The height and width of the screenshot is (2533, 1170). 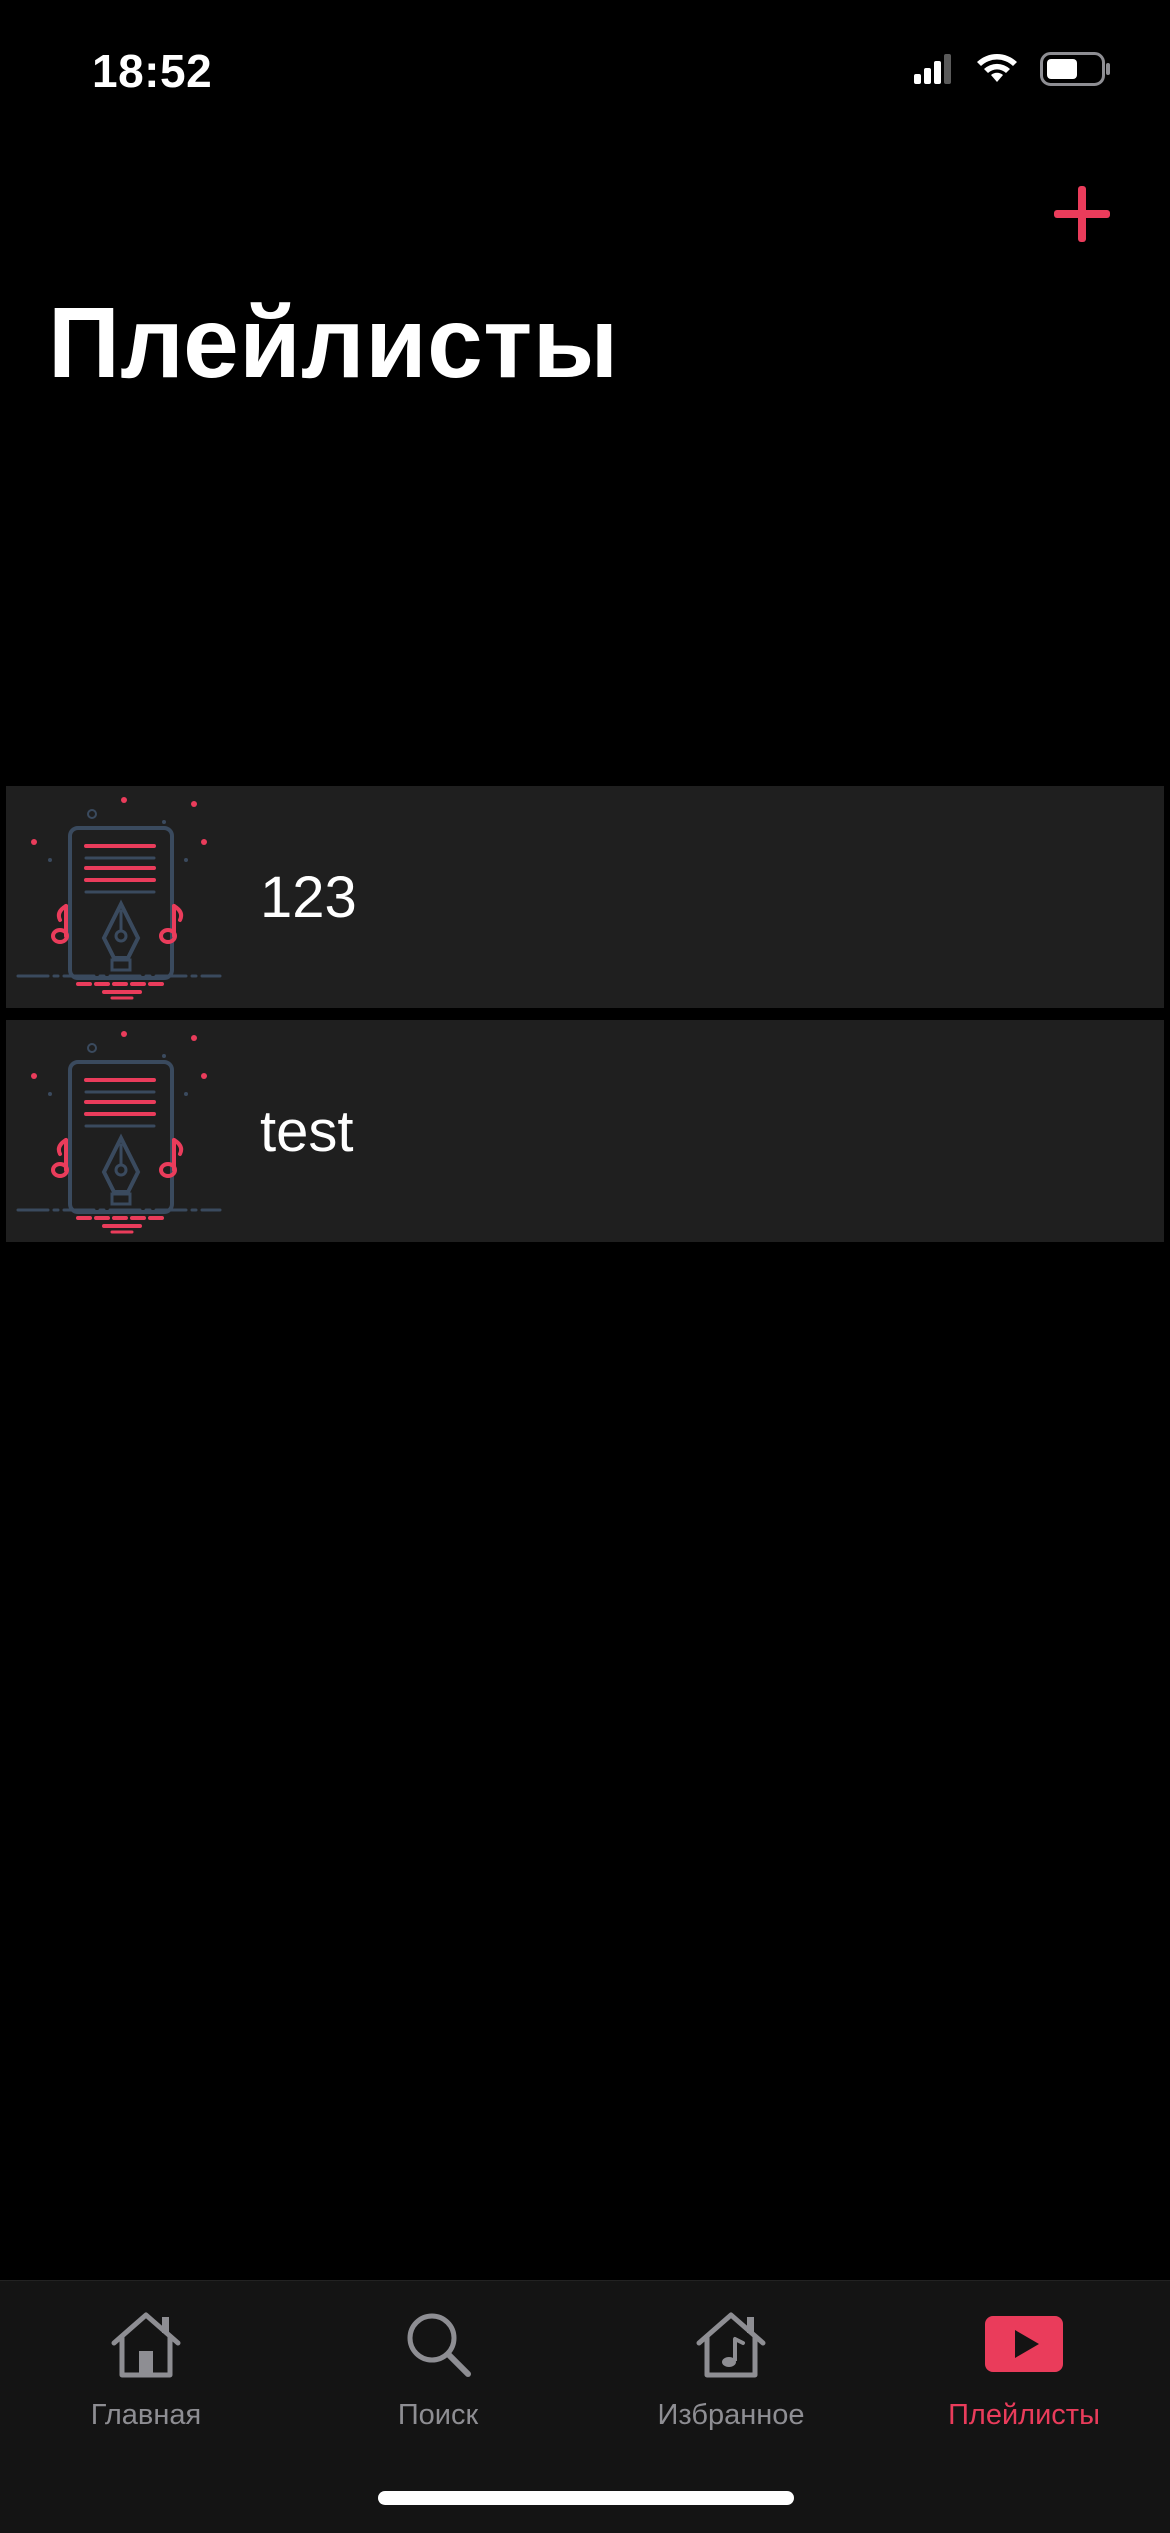 What do you see at coordinates (585, 897) in the screenshot?
I see `playlist-row: 123` at bounding box center [585, 897].